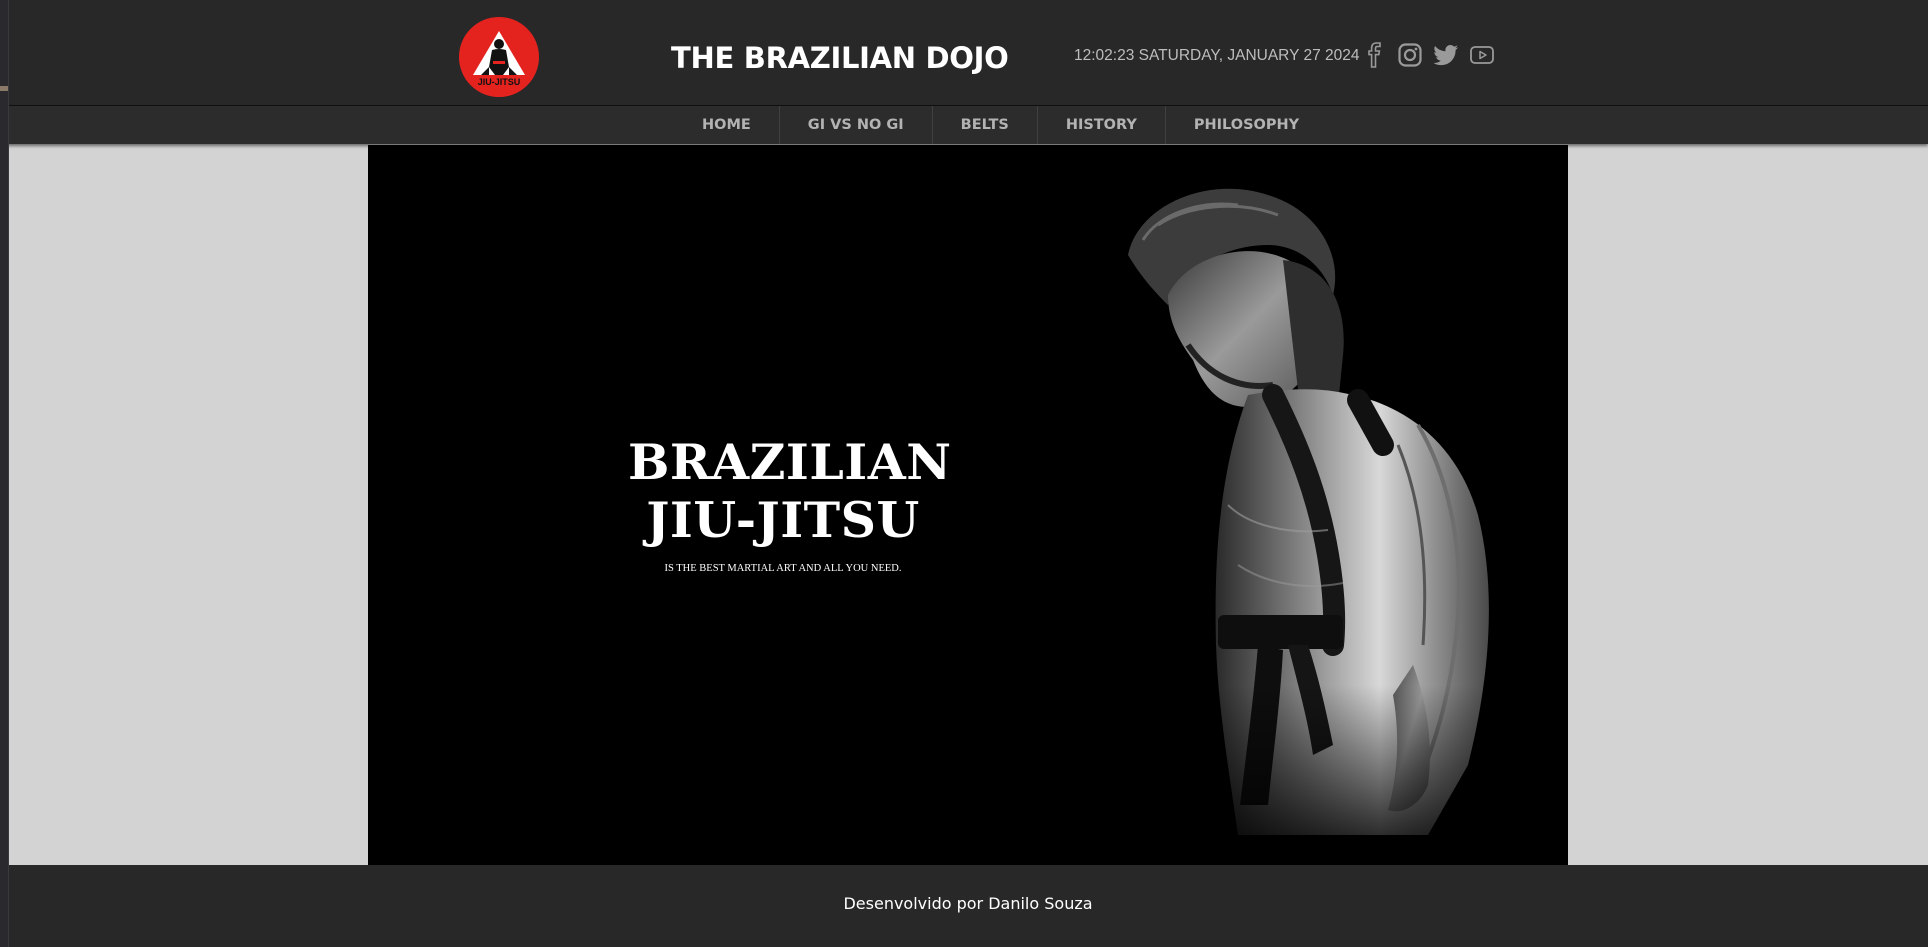 The height and width of the screenshot is (947, 1928). I want to click on site-footer: Desenvolvido por Danilo Souza, so click(964, 906).